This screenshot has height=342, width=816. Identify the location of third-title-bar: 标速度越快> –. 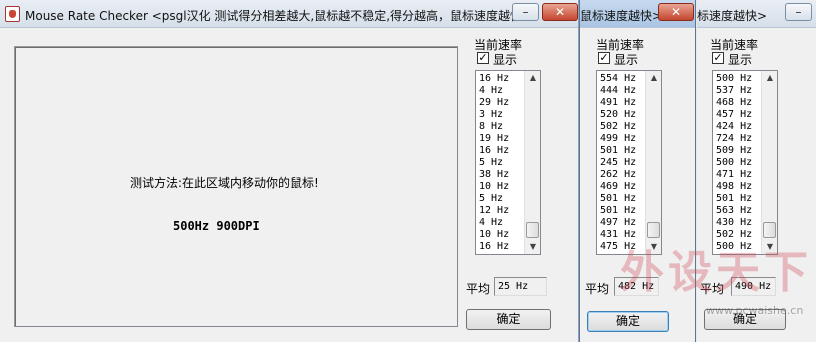
(756, 14).